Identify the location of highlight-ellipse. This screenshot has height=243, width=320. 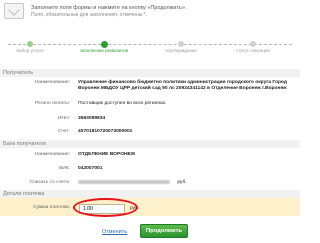
(105, 207).